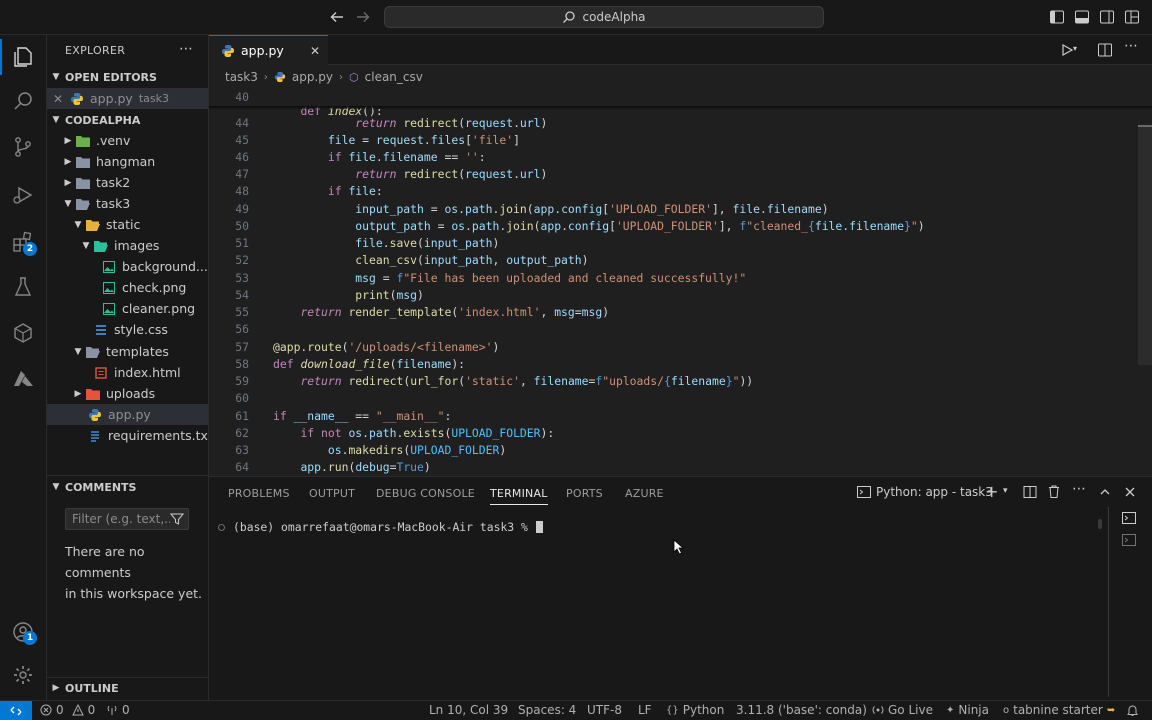 This screenshot has width=1152, height=720. What do you see at coordinates (127, 140) in the screenshot?
I see `tree-folder-venv: ▶ .venv` at bounding box center [127, 140].